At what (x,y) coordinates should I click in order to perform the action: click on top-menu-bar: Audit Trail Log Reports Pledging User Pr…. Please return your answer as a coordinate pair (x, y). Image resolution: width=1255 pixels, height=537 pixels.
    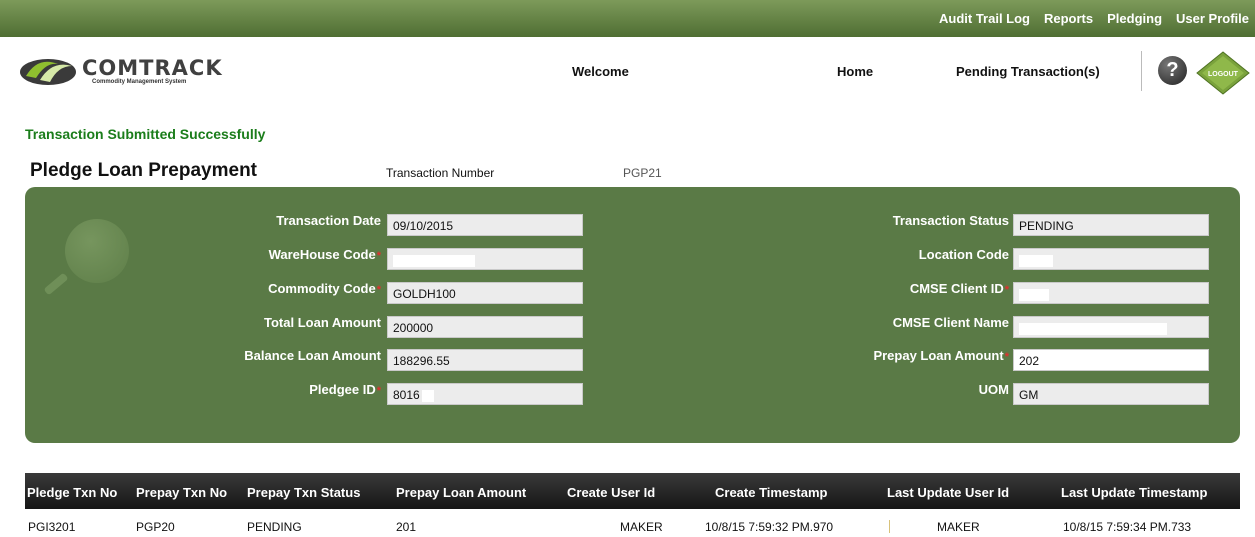
    Looking at the image, I should click on (627, 18).